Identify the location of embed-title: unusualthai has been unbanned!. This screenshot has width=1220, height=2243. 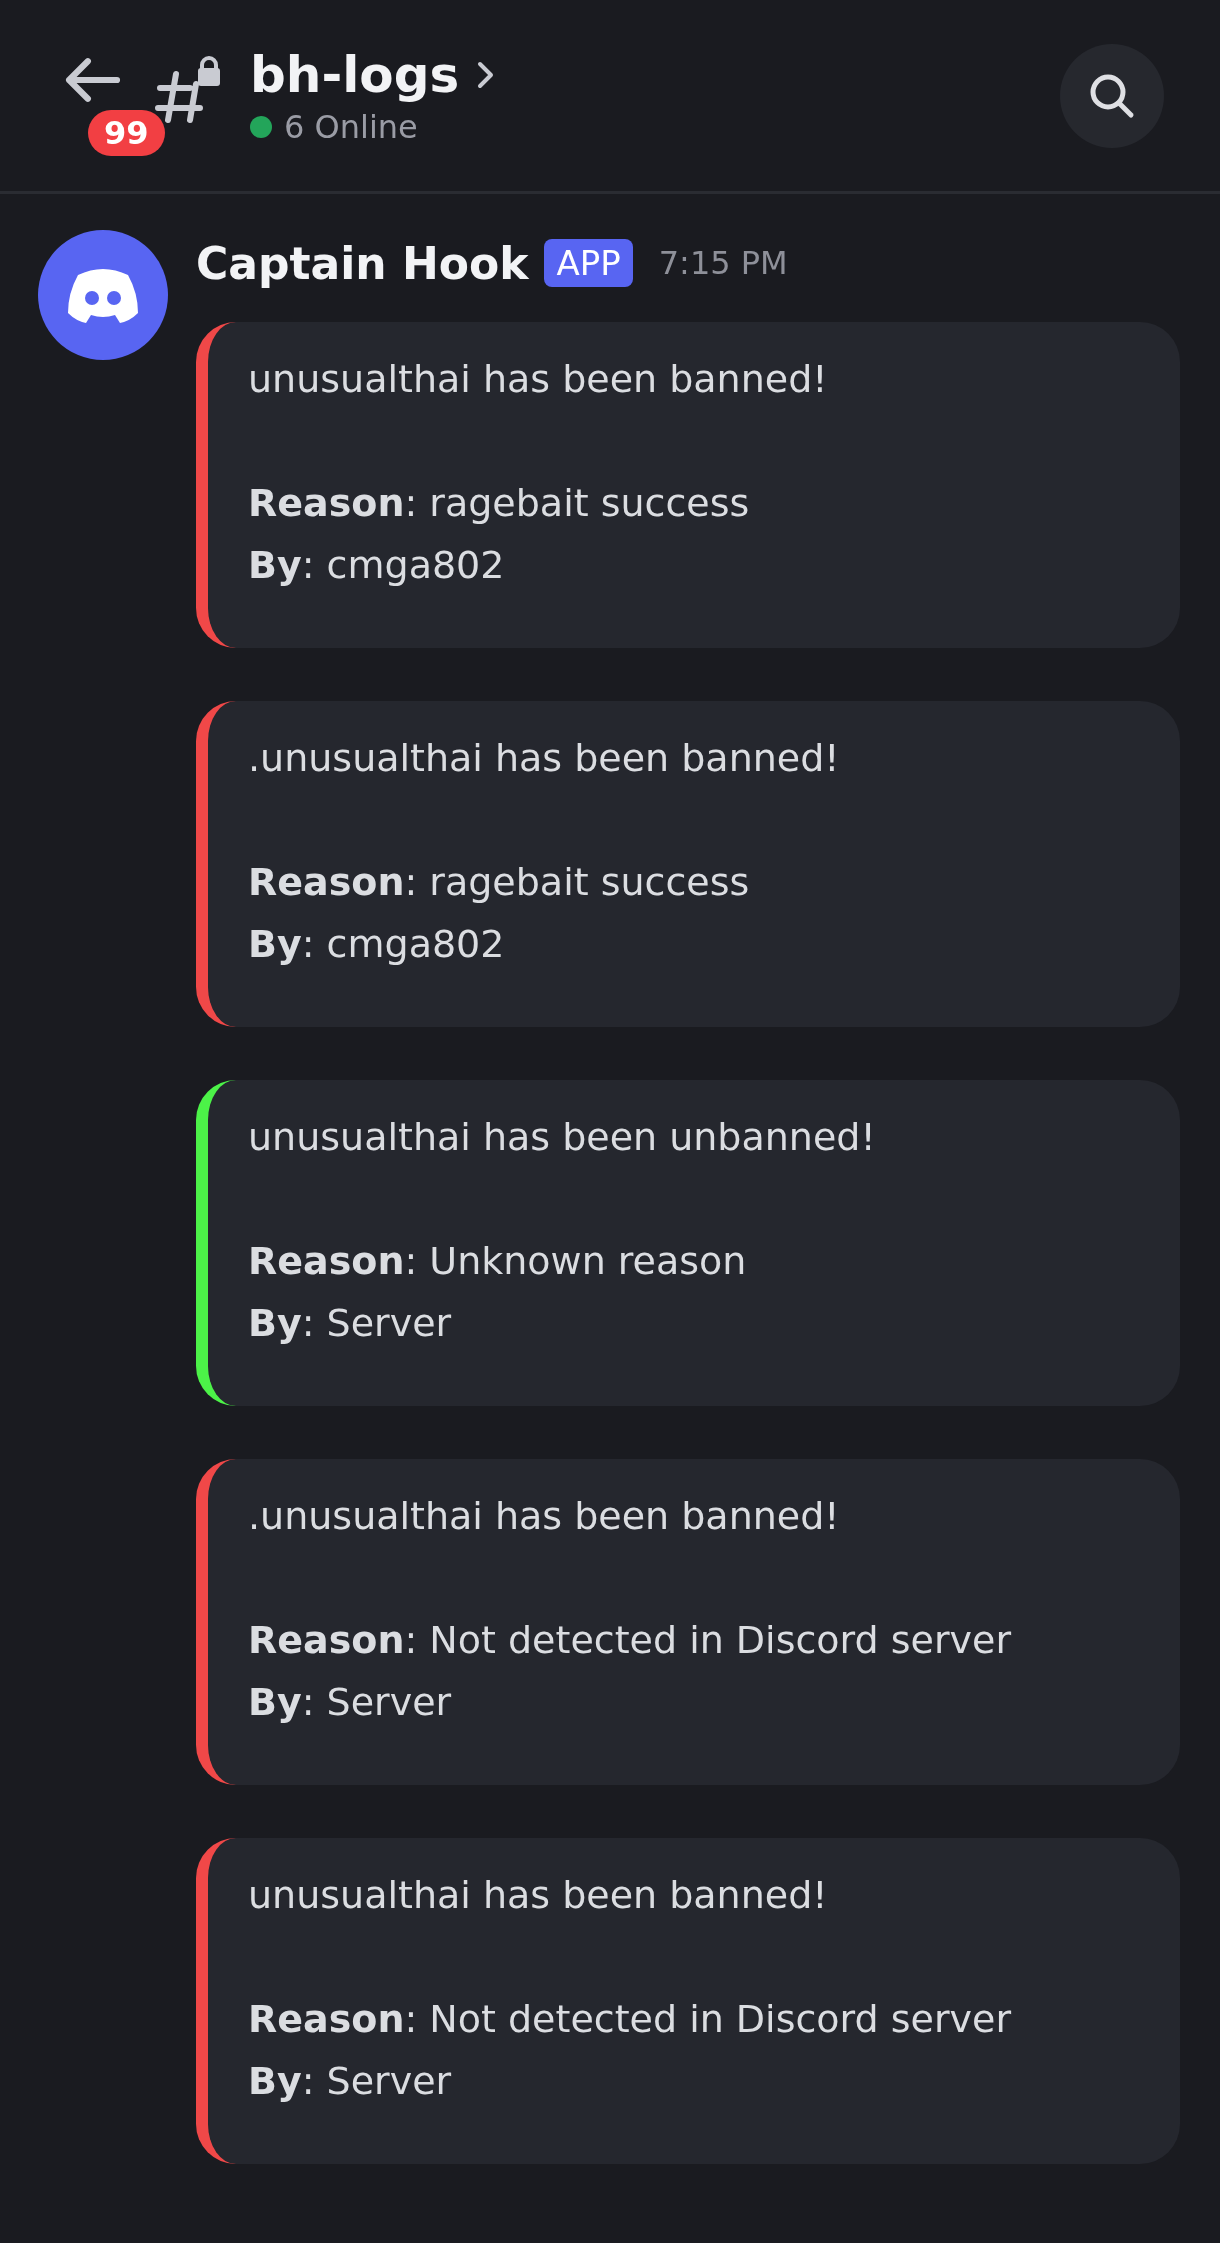
(562, 1137).